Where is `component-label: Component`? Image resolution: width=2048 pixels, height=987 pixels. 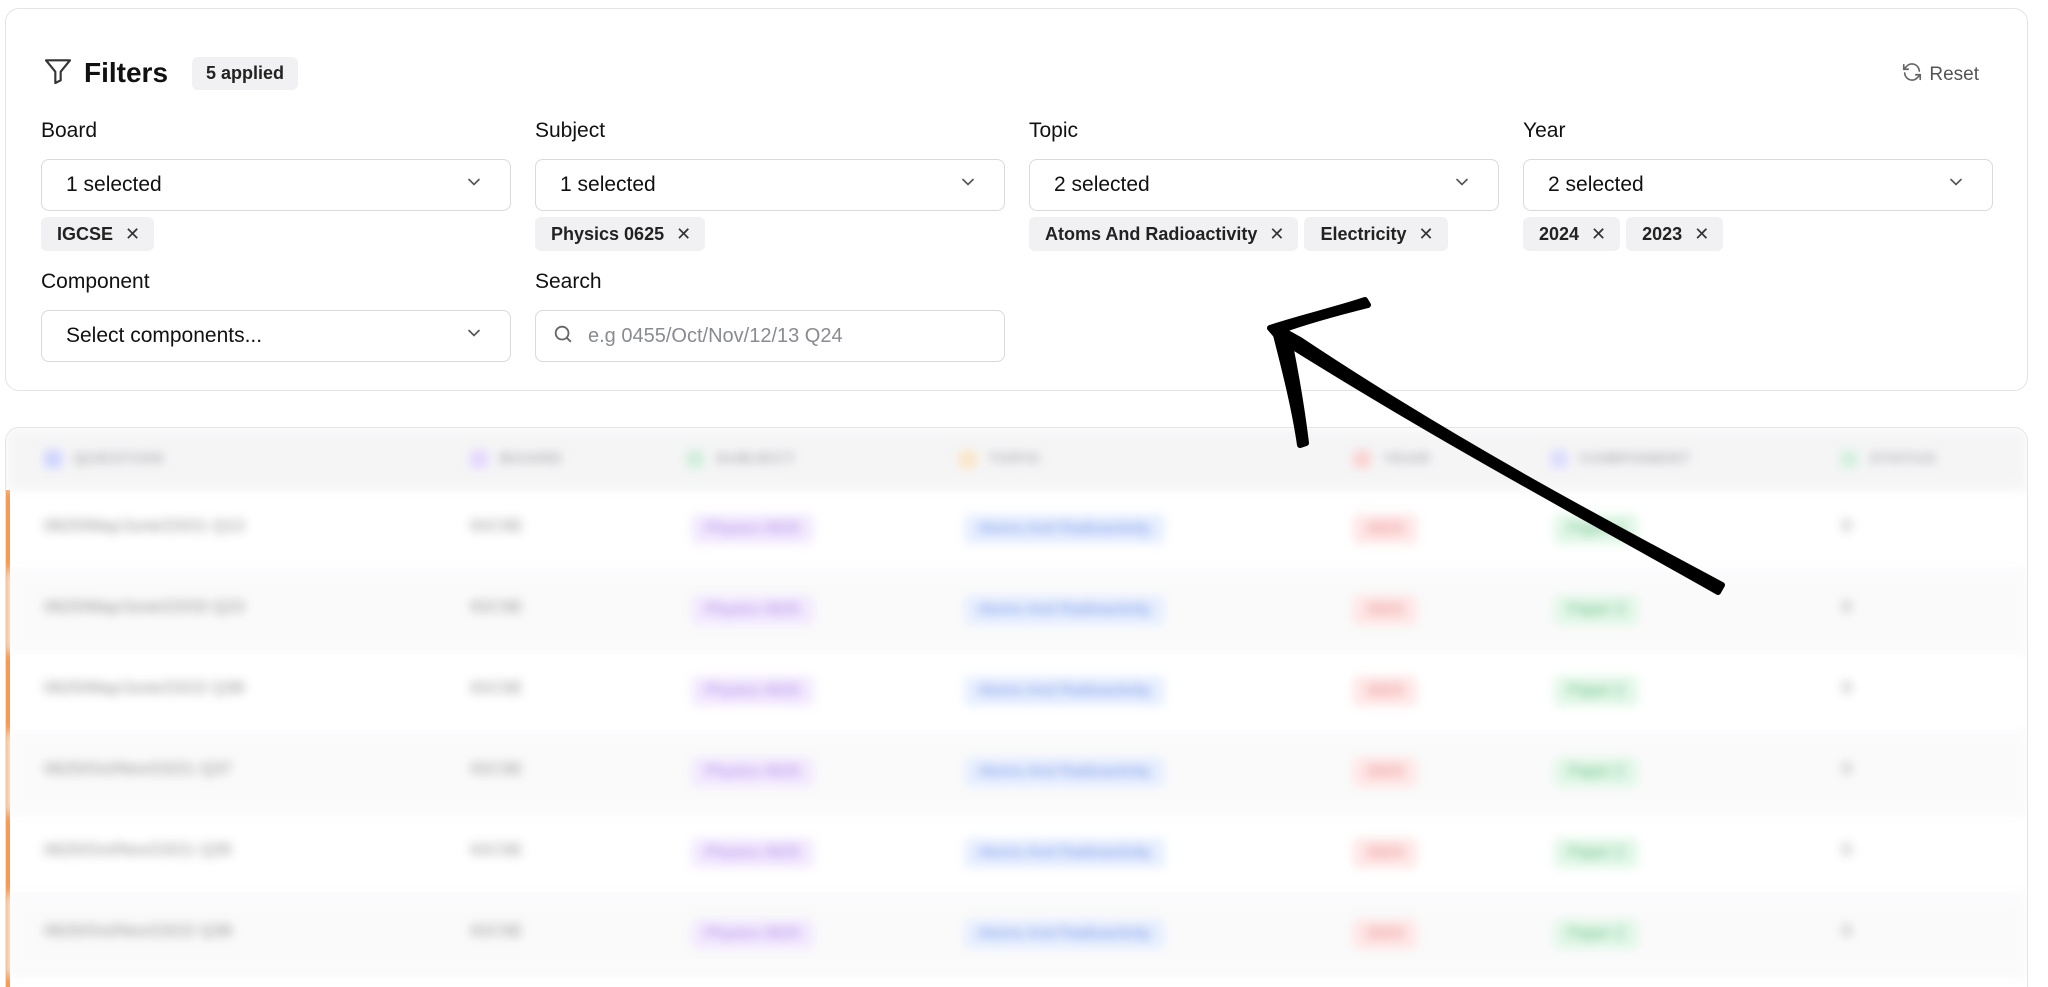
component-label: Component is located at coordinates (95, 281).